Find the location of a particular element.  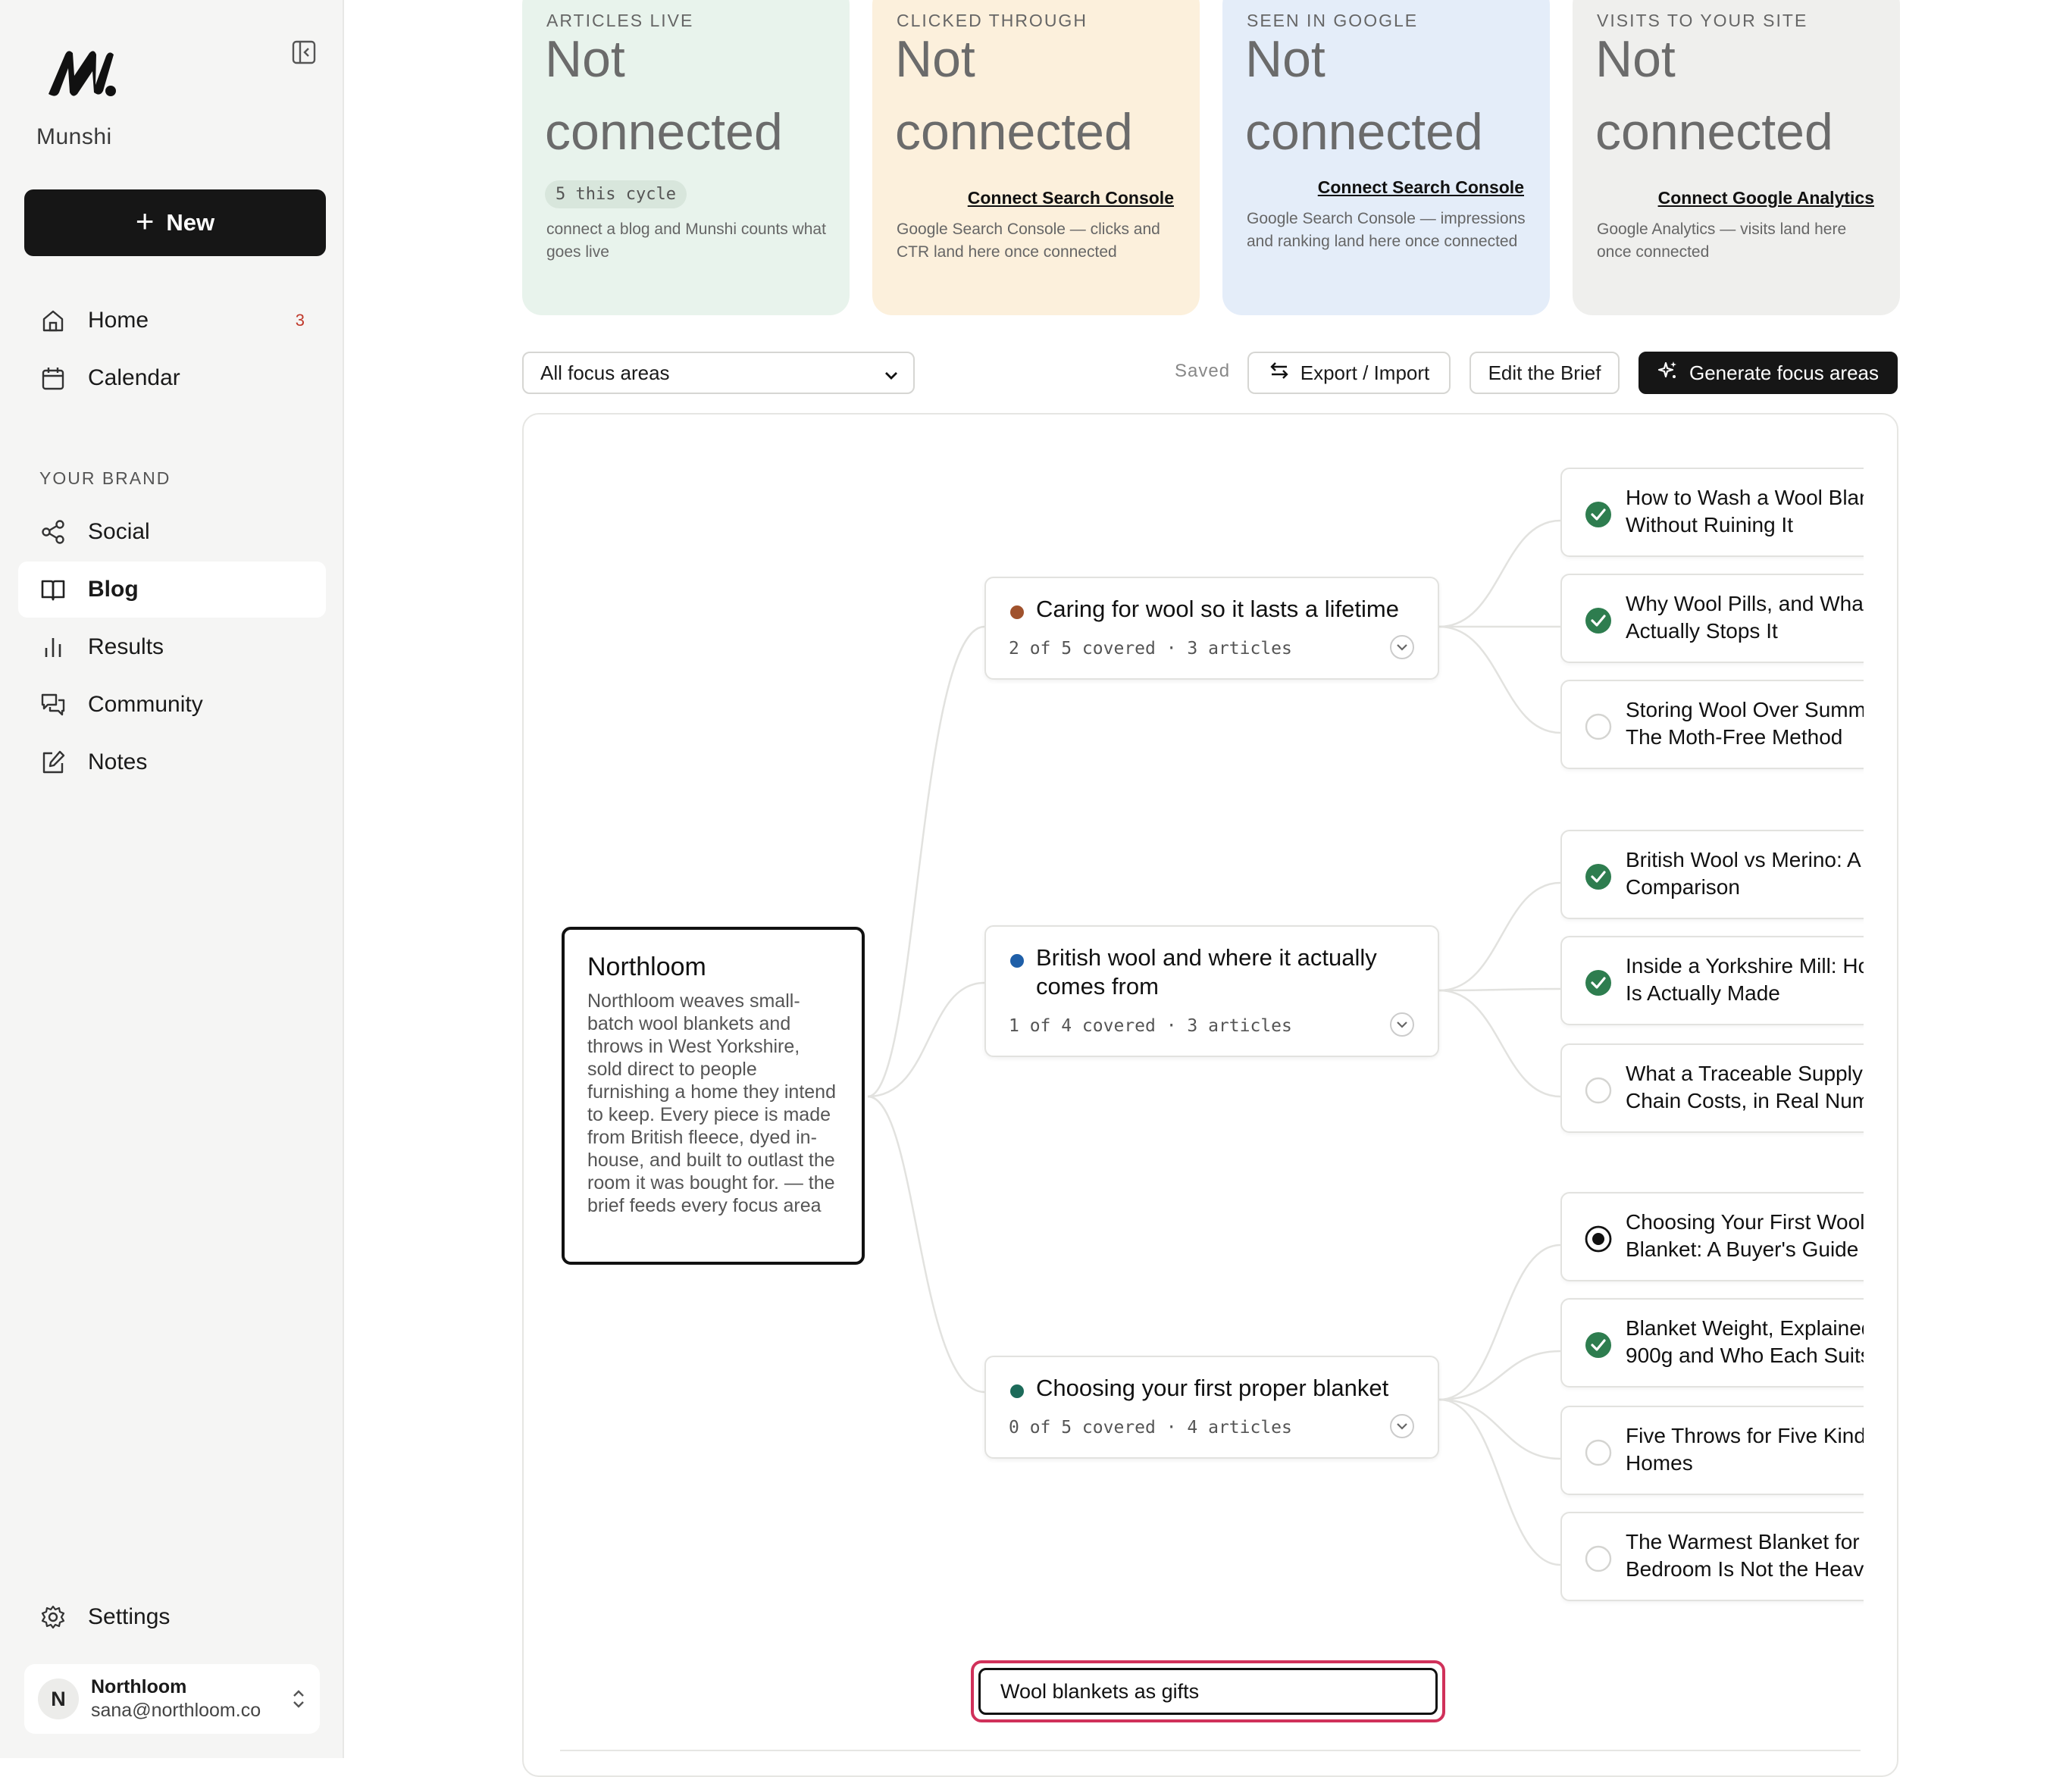

sidebar-item-settings: Settings is located at coordinates (172, 1617).